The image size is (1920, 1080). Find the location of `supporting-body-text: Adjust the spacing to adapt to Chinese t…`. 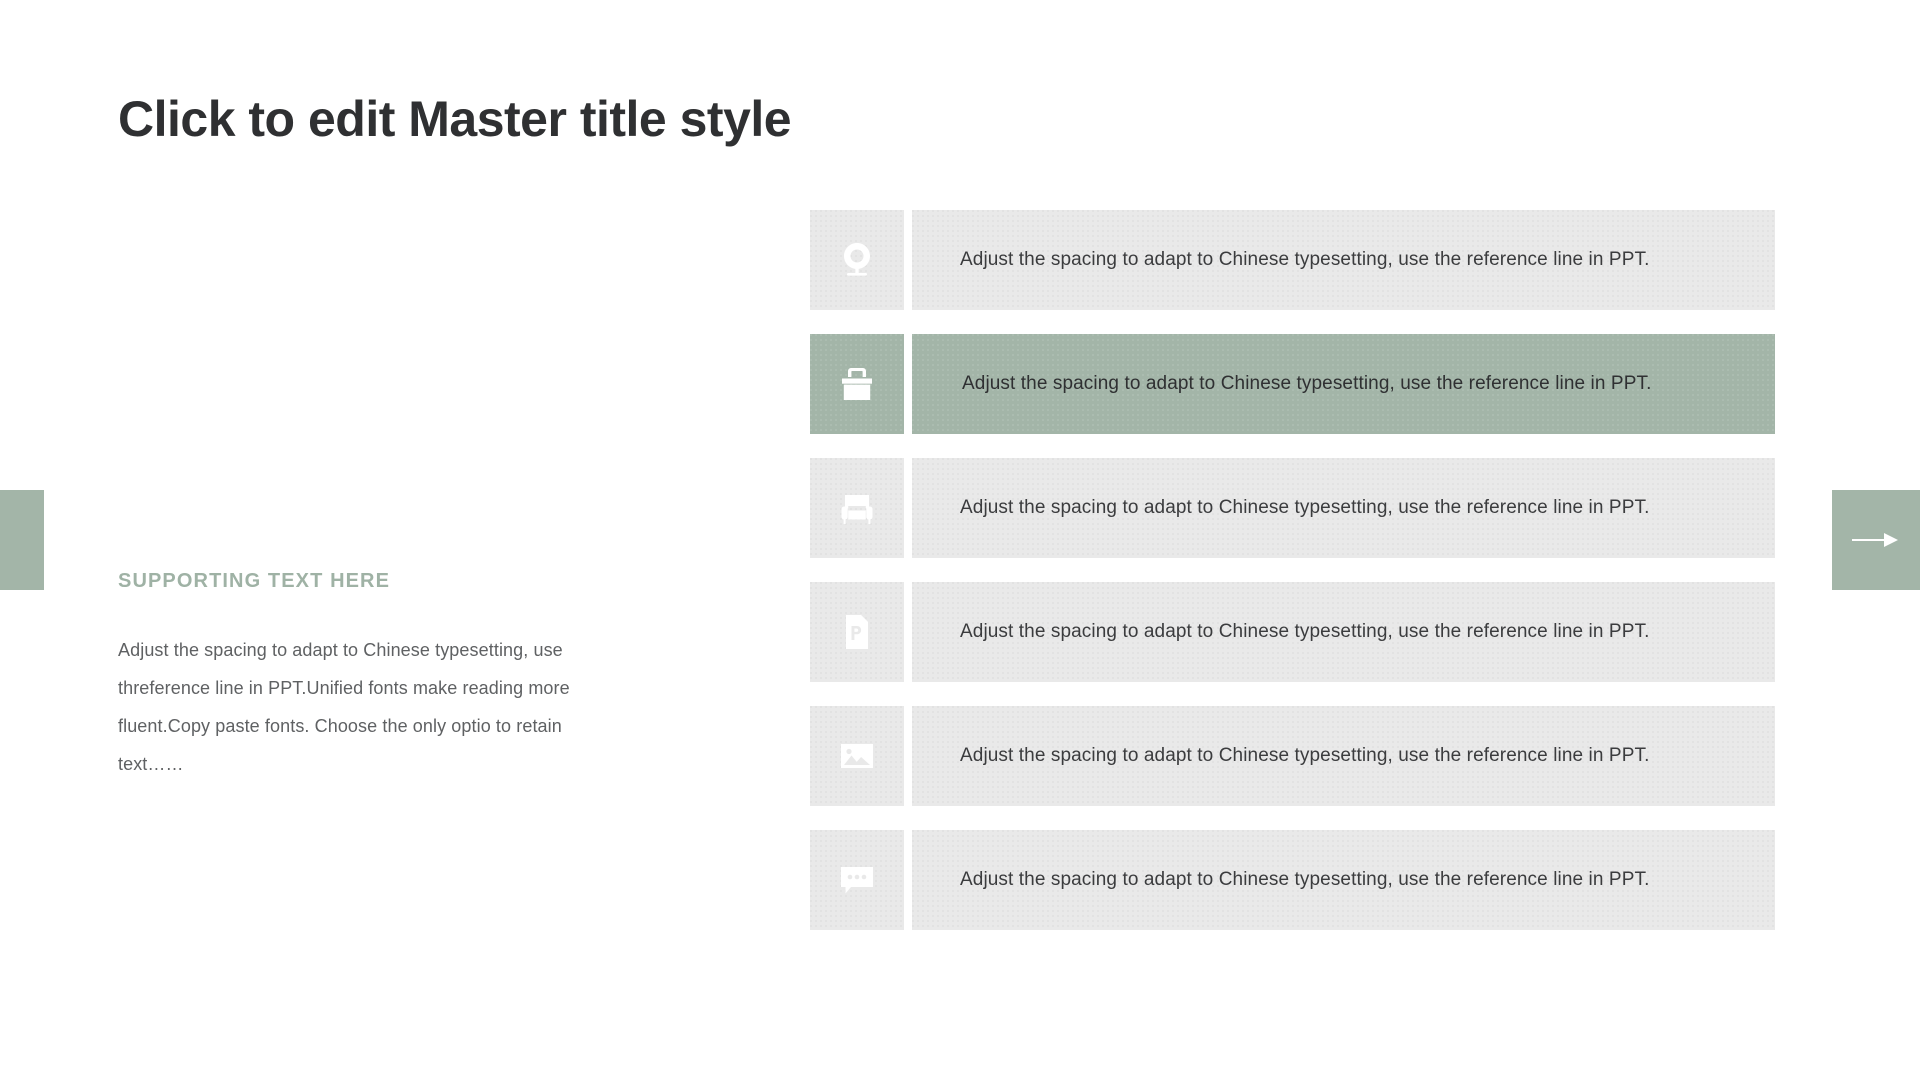

supporting-body-text: Adjust the spacing to adapt to Chinese t… is located at coordinates (344, 707).